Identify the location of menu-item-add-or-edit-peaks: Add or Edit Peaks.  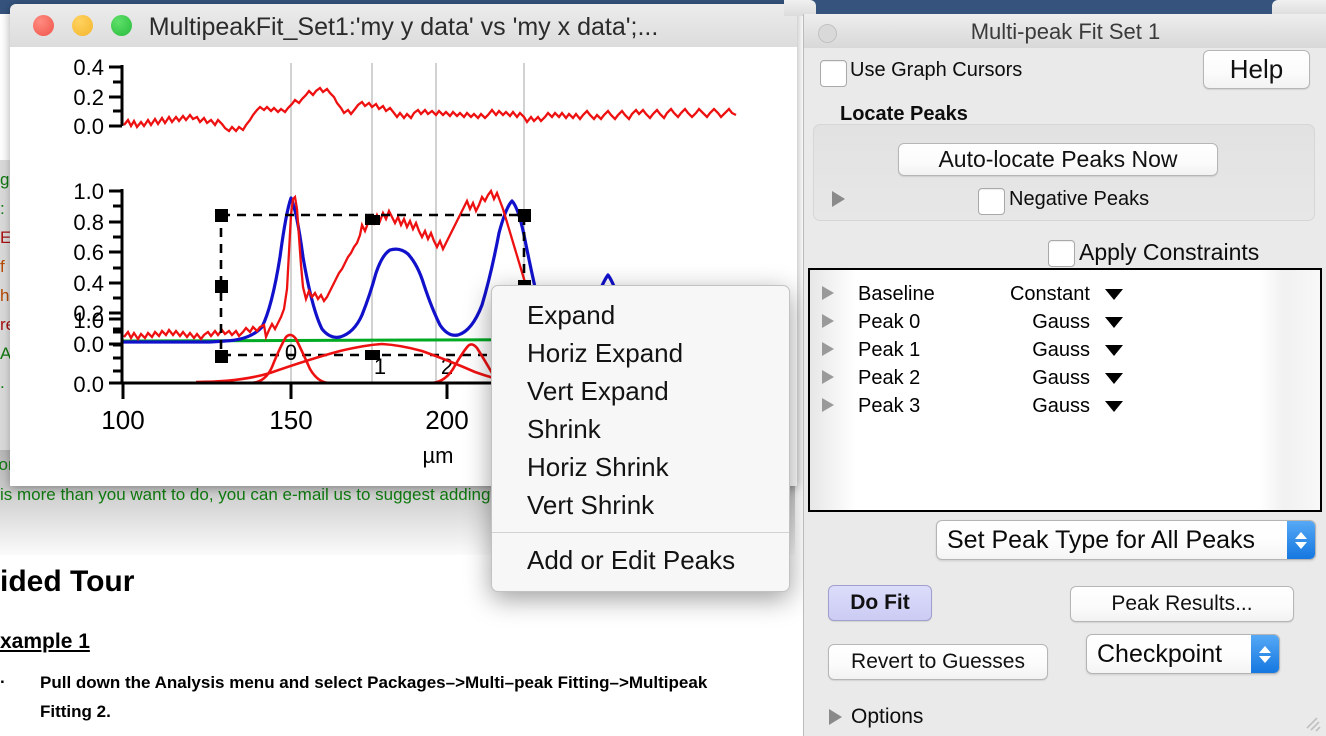
(640, 560).